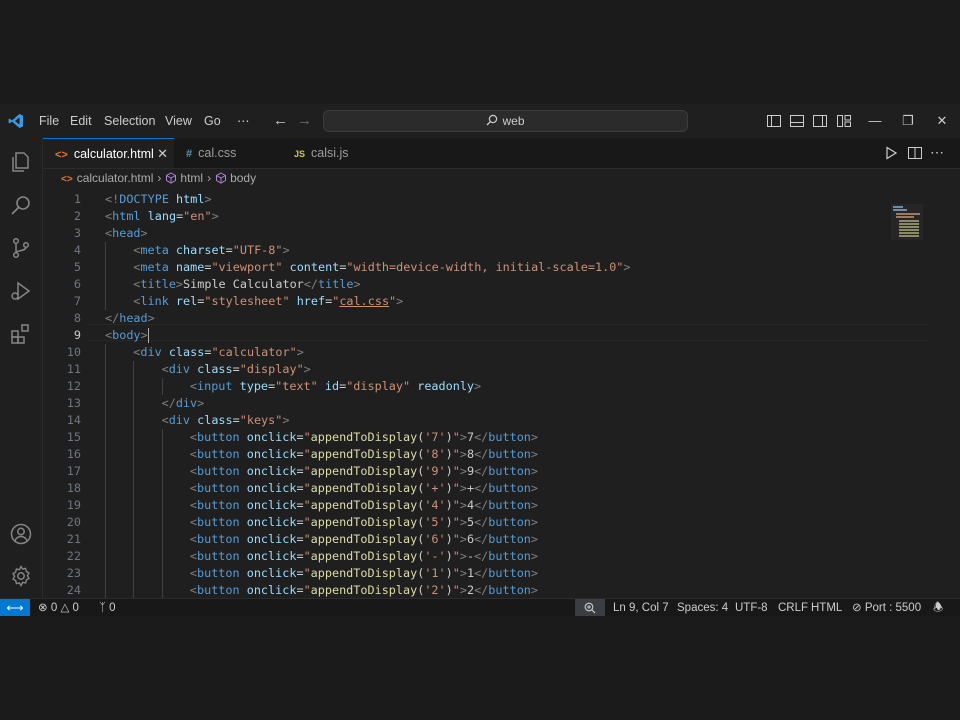 The width and height of the screenshot is (960, 720). What do you see at coordinates (133, 318) in the screenshot?
I see `code-token: head` at bounding box center [133, 318].